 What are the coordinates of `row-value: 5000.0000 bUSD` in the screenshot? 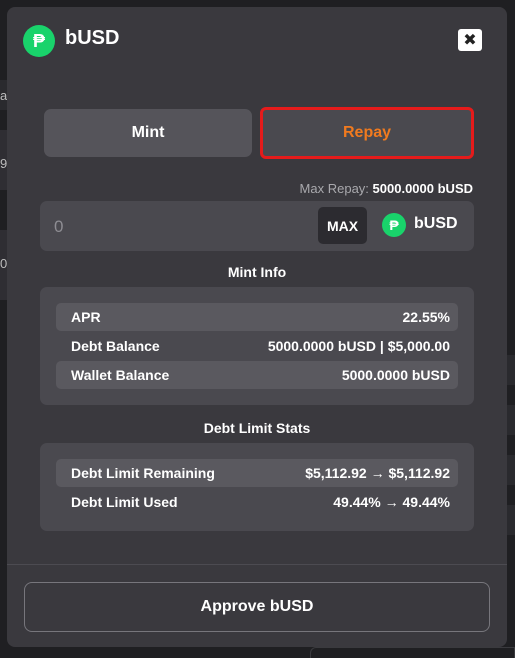 It's located at (395, 375).